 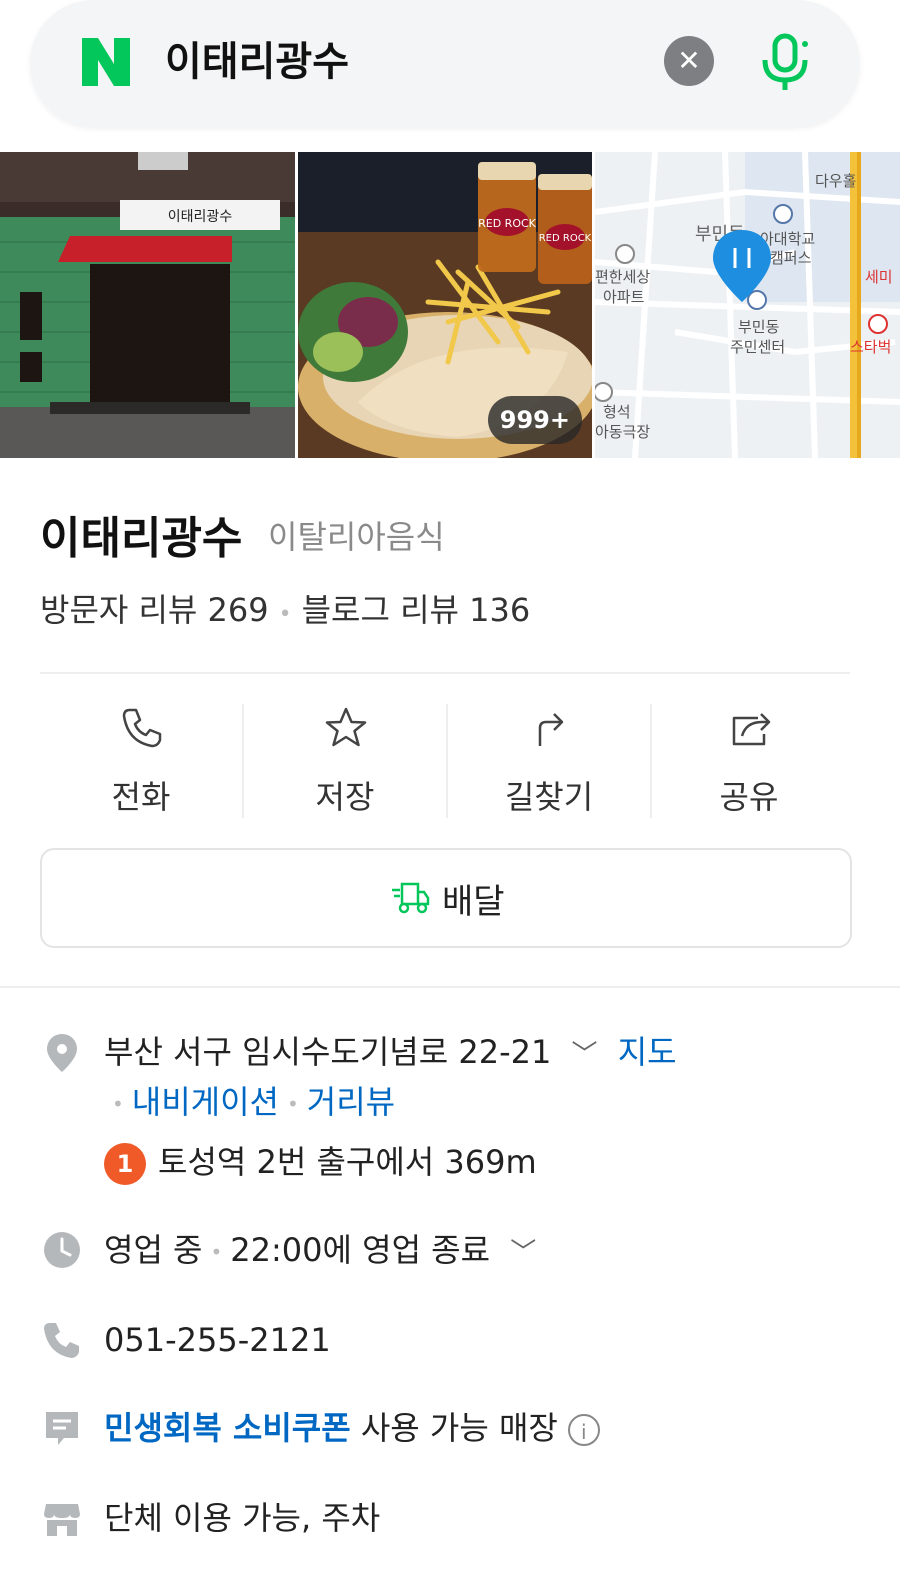 I want to click on action-bar: 전화 저장 길찾기 공유, so click(x=445, y=760).